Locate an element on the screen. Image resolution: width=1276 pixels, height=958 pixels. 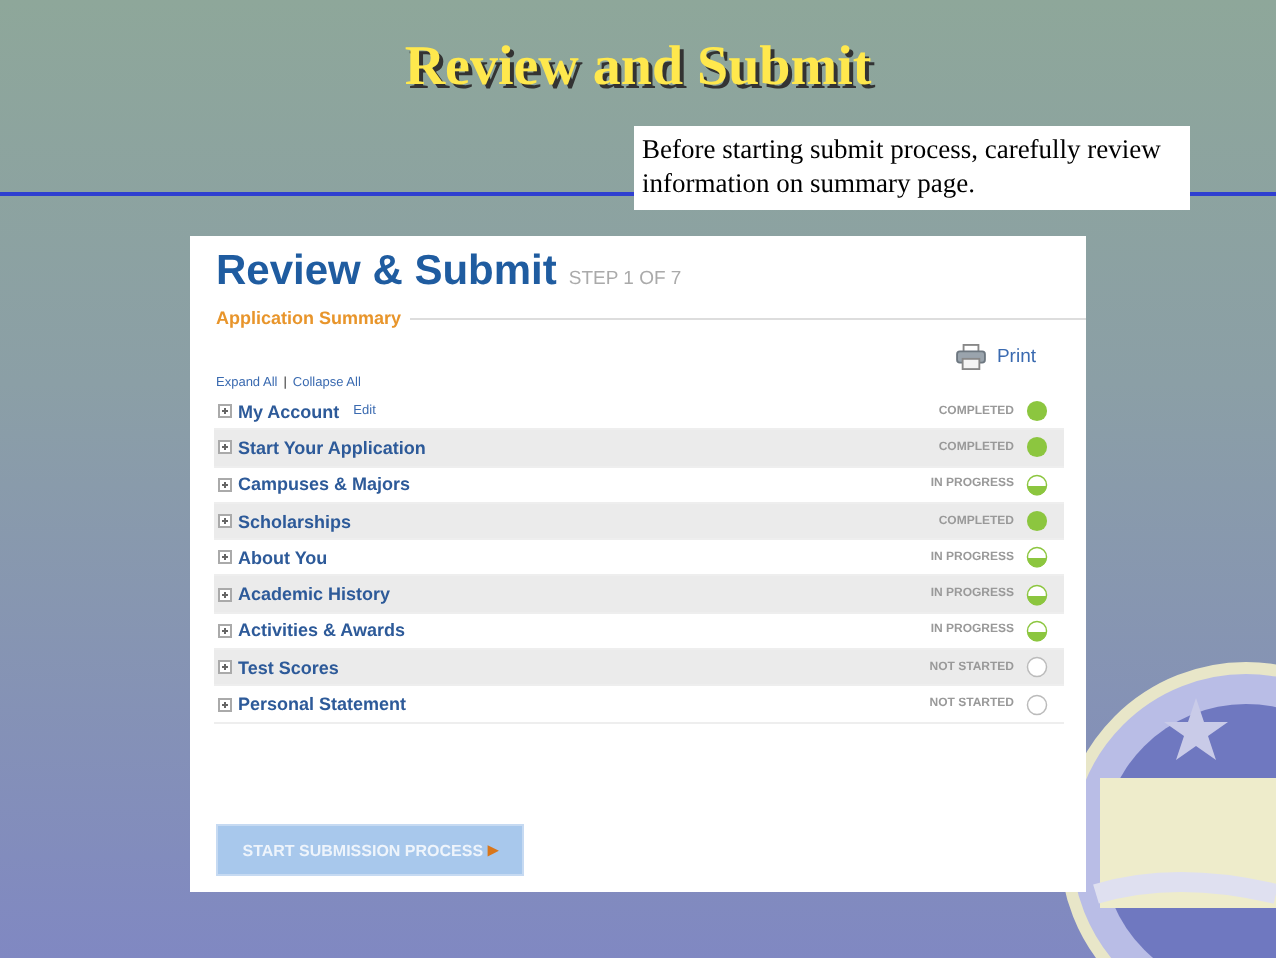
row-label: Activities & Awards is located at coordinates (322, 630).